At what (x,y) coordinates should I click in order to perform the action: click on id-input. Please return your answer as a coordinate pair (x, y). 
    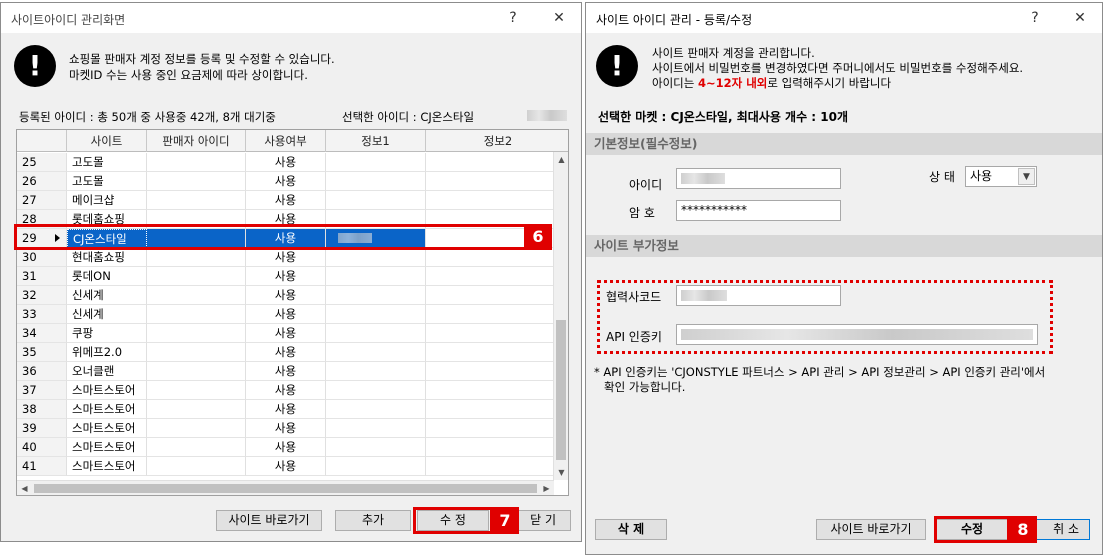
    Looking at the image, I should click on (758, 178).